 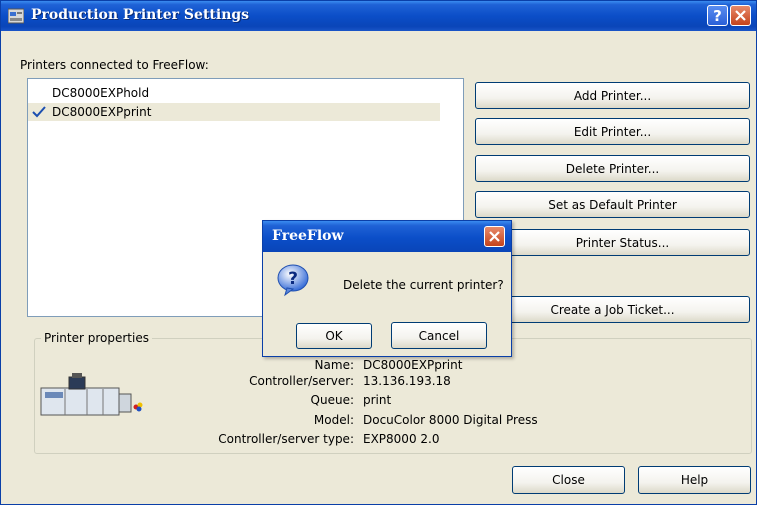 I want to click on printer-item-name: DC8000EXPprint, so click(x=102, y=112).